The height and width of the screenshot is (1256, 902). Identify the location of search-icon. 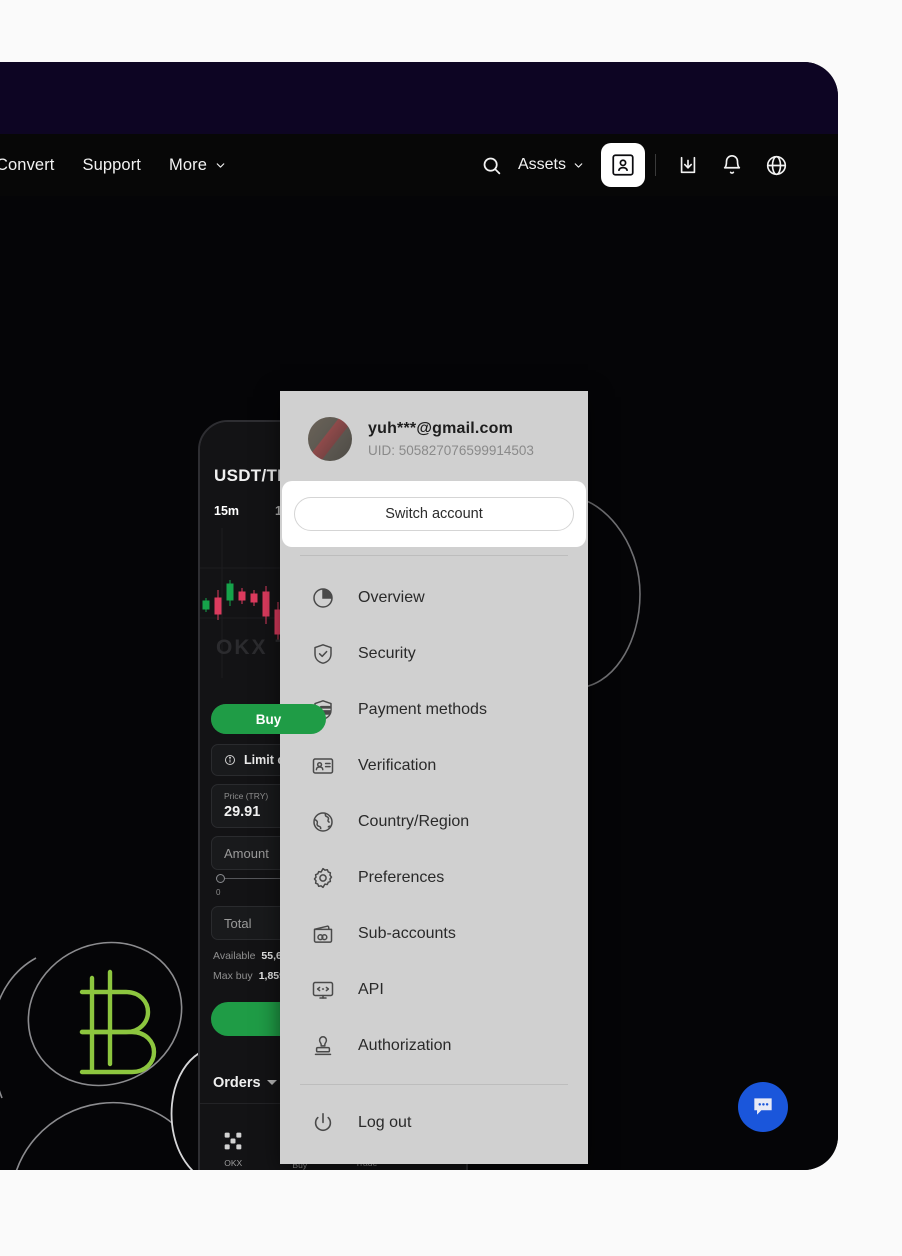
(492, 165).